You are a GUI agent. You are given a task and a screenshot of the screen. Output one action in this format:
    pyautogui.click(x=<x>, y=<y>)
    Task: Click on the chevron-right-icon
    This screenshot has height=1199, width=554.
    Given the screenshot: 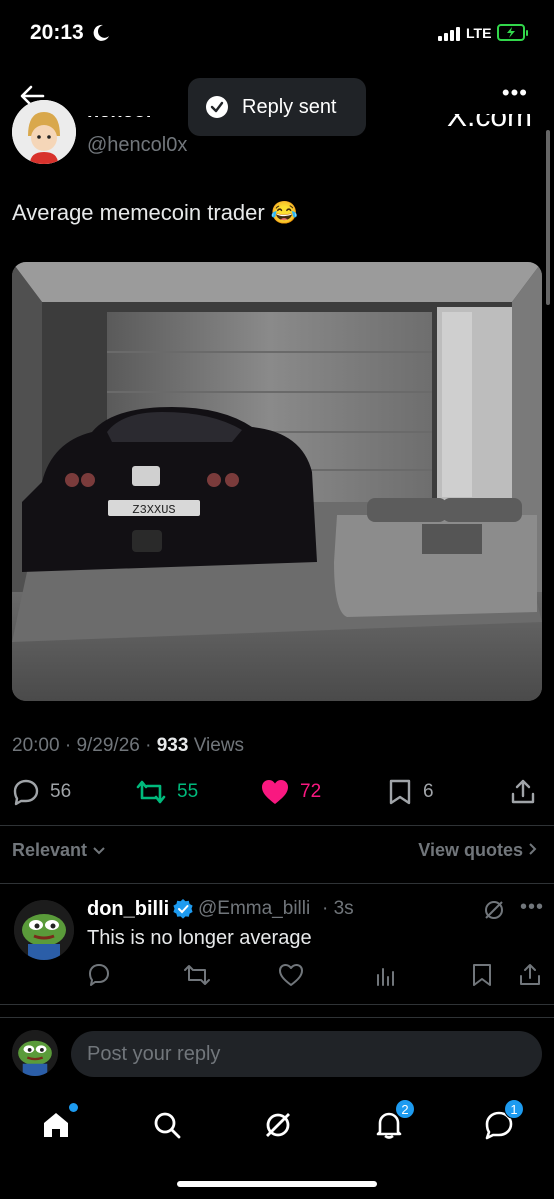 What is the action you would take?
    pyautogui.click(x=533, y=849)
    